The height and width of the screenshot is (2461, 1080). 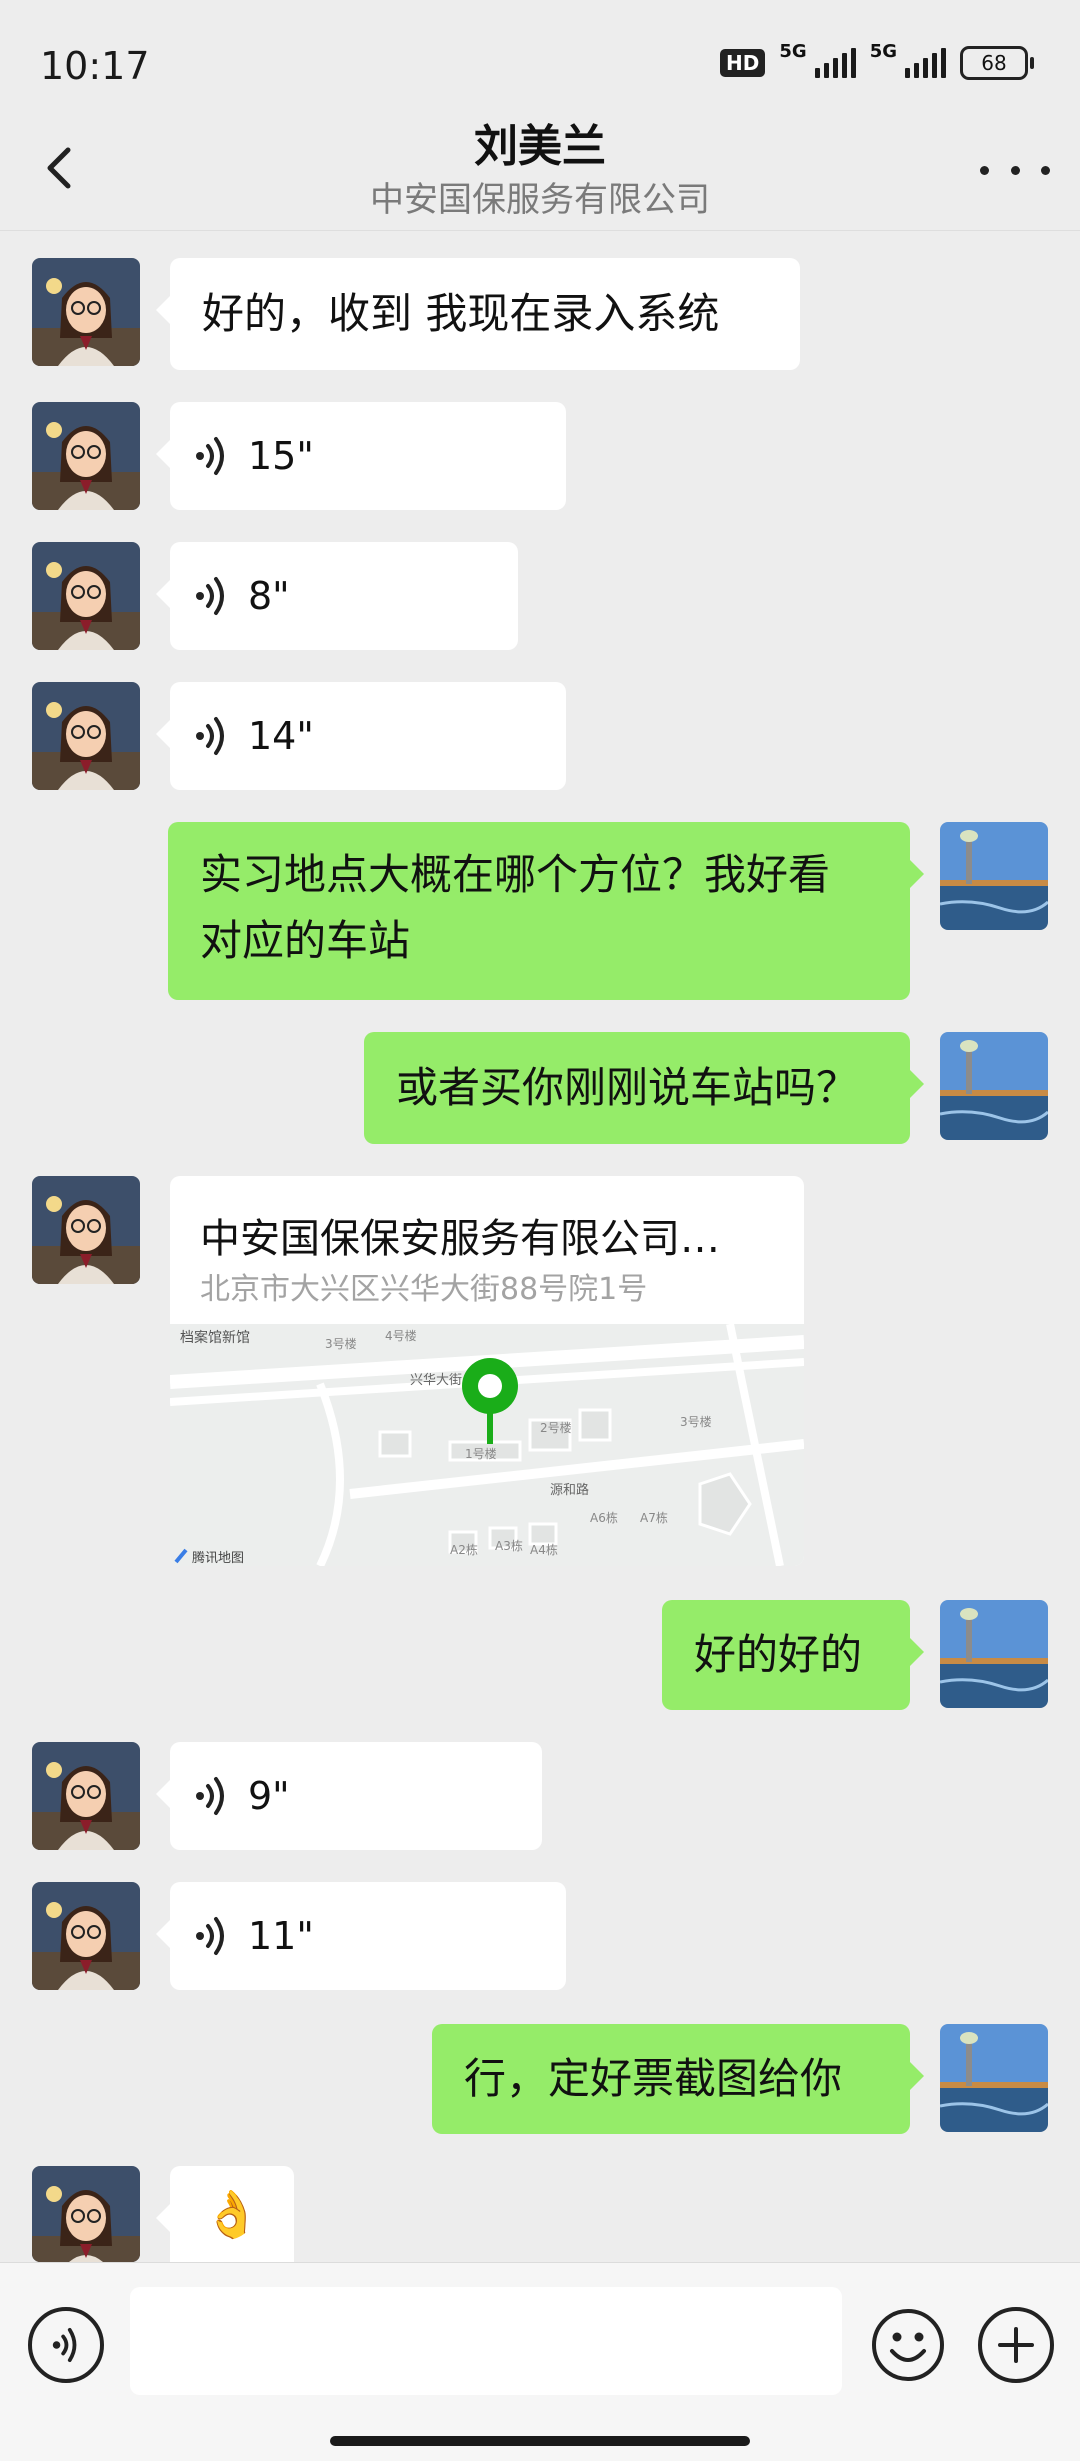 What do you see at coordinates (281, 456) in the screenshot?
I see `voice-duration: 15"` at bounding box center [281, 456].